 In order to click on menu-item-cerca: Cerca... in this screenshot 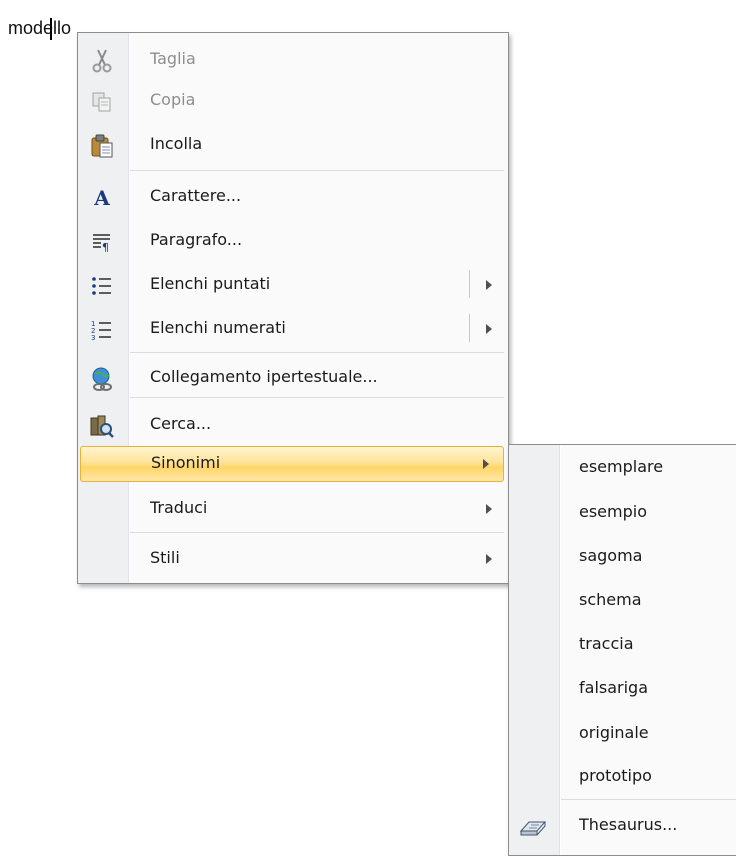, I will do `click(293, 425)`.